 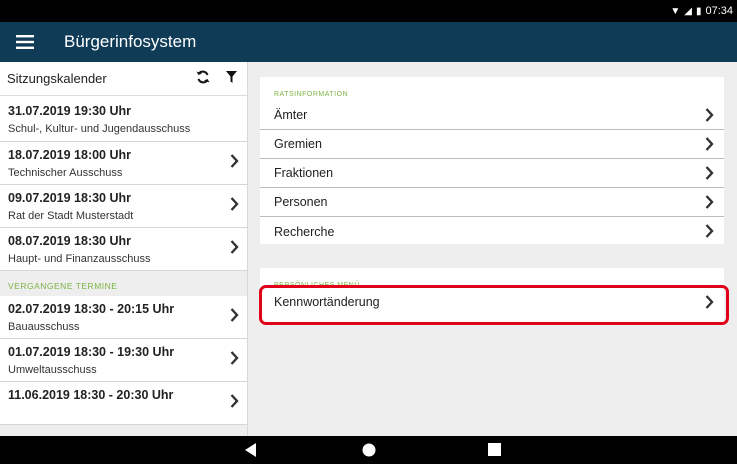 I want to click on past-section-label: VERGANGENE TERMINE, so click(x=63, y=286).